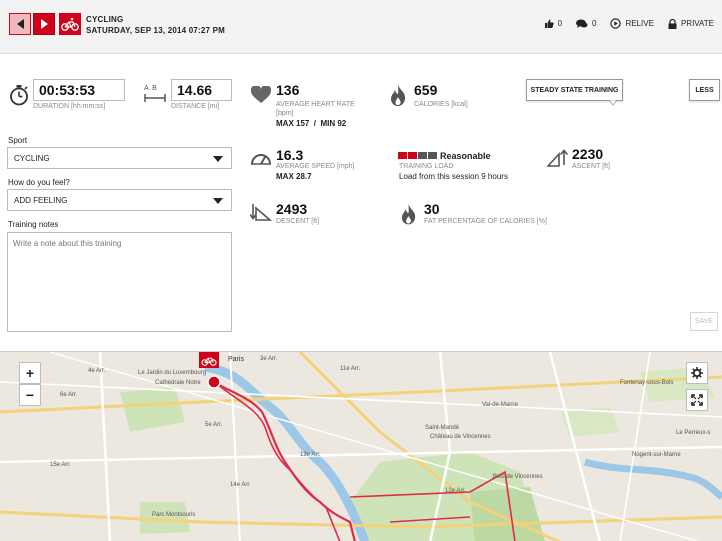  Describe the element at coordinates (30, 395) in the screenshot. I see `zoom-out-button: −` at that location.